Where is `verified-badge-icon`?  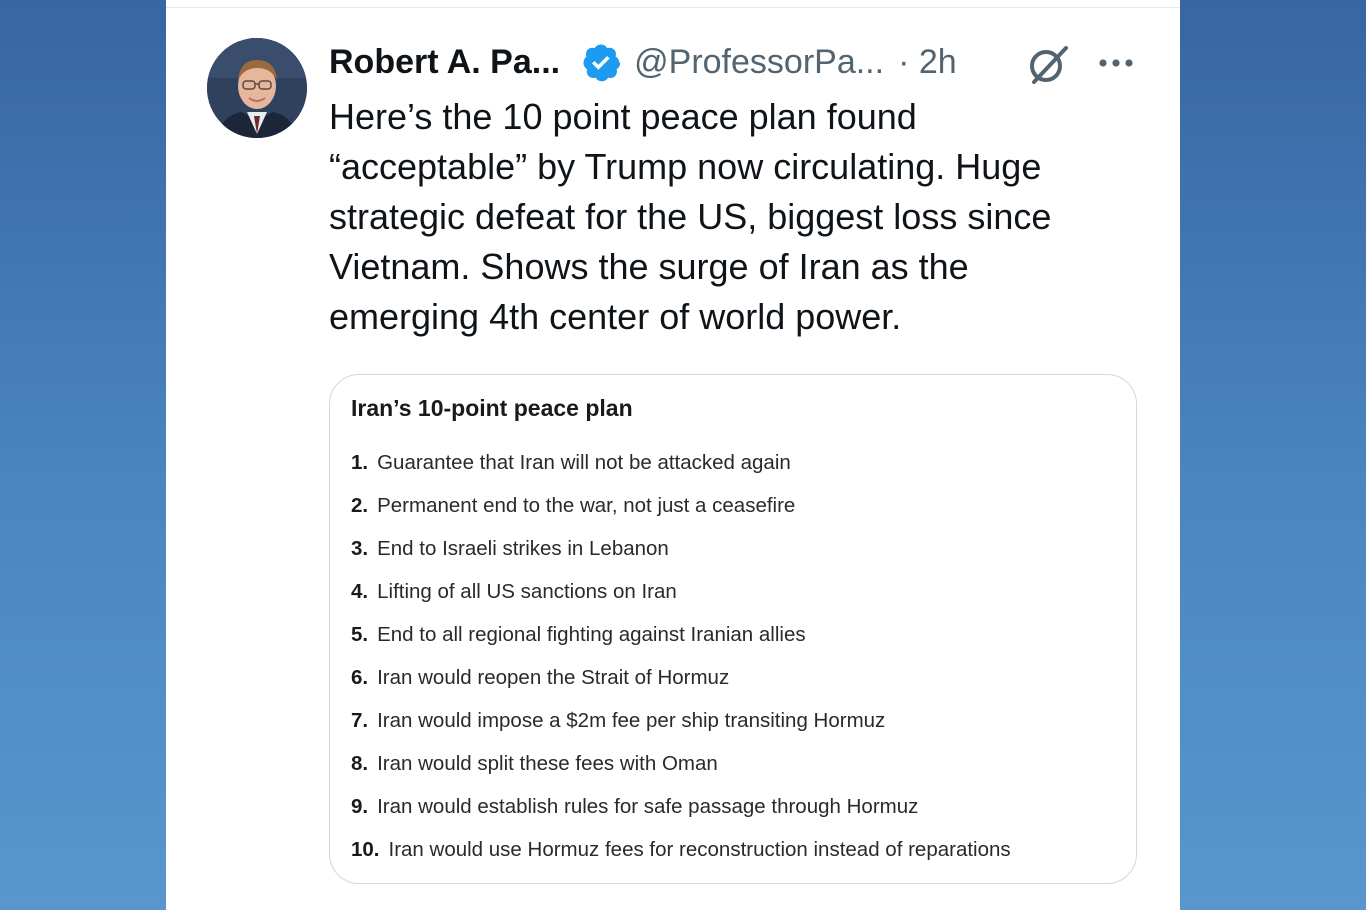 verified-badge-icon is located at coordinates (601, 62).